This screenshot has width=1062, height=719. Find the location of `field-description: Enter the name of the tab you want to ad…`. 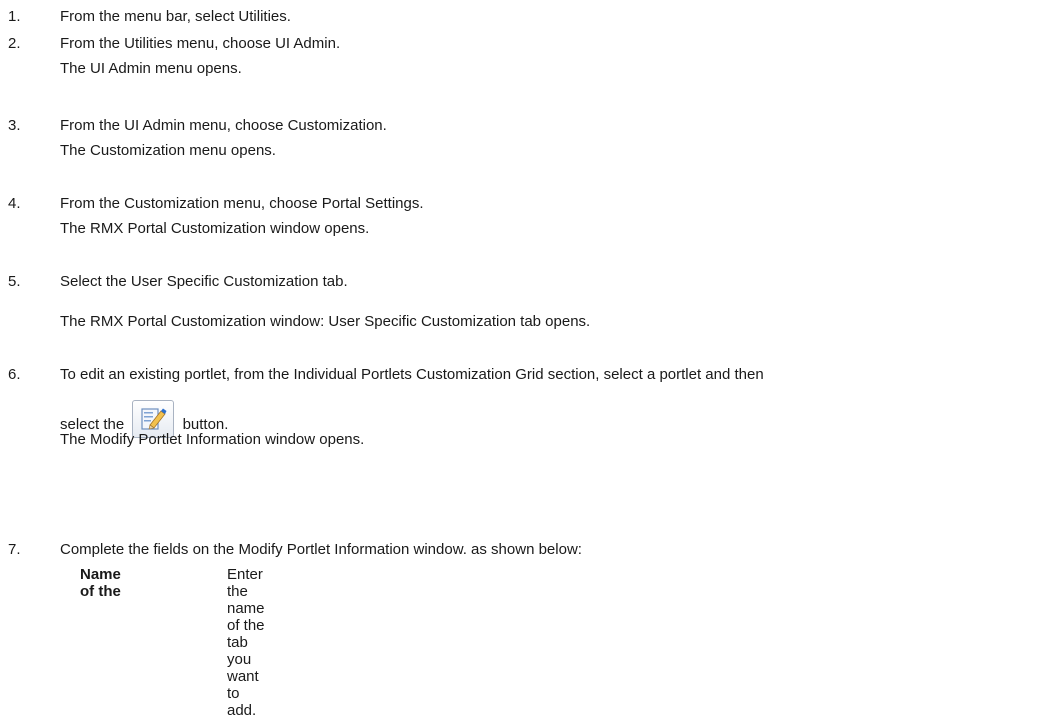

field-description: Enter the name of the tab you want to ad… is located at coordinates (246, 642).